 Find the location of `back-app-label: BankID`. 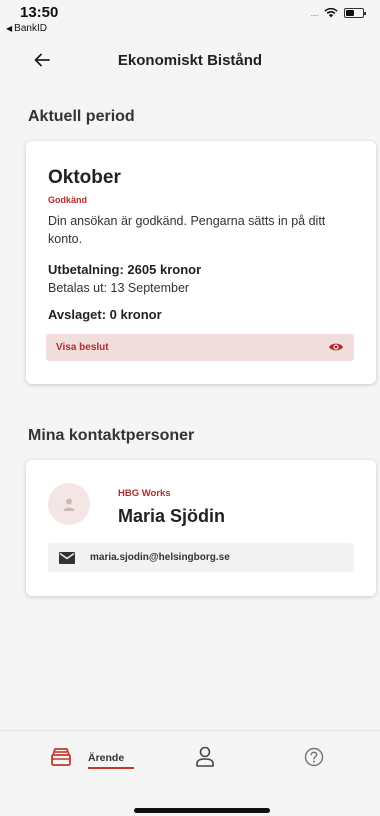

back-app-label: BankID is located at coordinates (30, 28).